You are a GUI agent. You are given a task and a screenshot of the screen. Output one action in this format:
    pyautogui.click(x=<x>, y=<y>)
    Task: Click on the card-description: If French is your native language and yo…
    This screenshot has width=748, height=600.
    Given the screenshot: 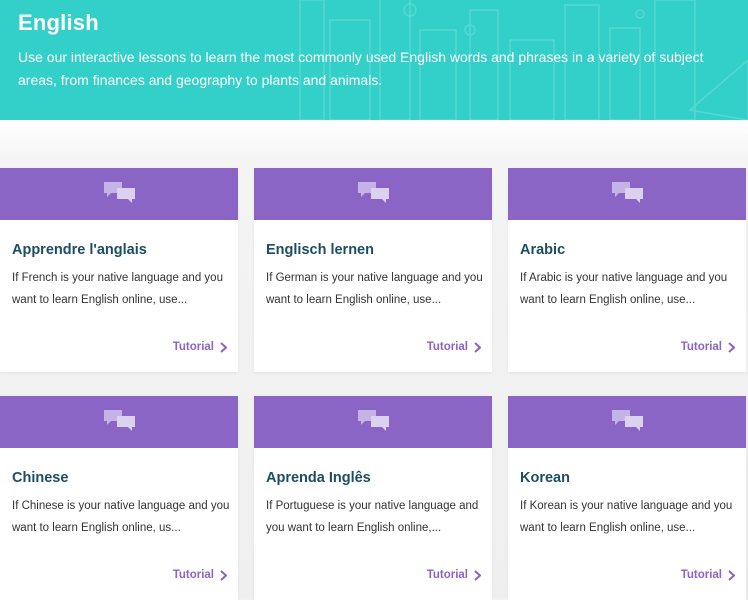 What is the action you would take?
    pyautogui.click(x=117, y=289)
    